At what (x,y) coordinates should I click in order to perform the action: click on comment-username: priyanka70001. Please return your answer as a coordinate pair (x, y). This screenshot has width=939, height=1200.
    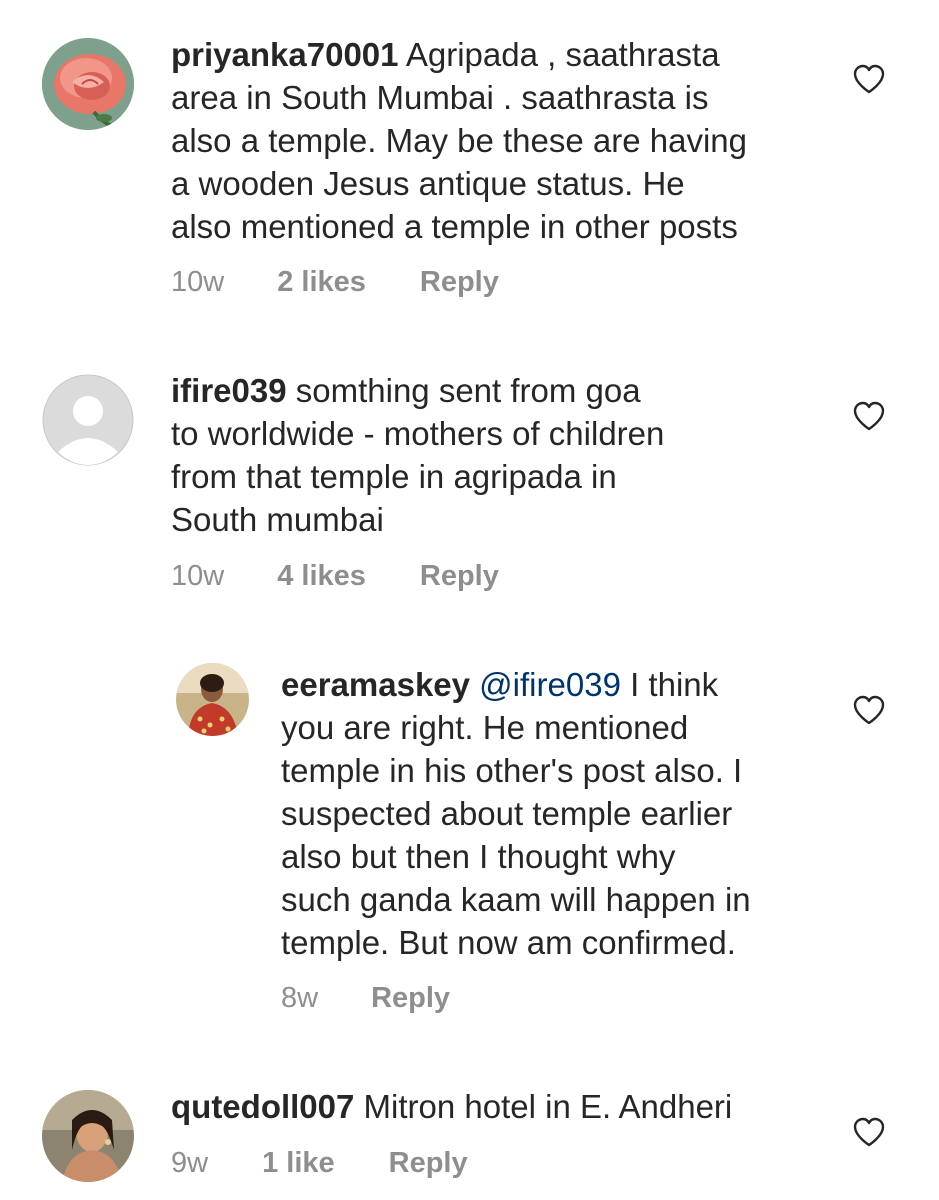
    Looking at the image, I should click on (285, 54).